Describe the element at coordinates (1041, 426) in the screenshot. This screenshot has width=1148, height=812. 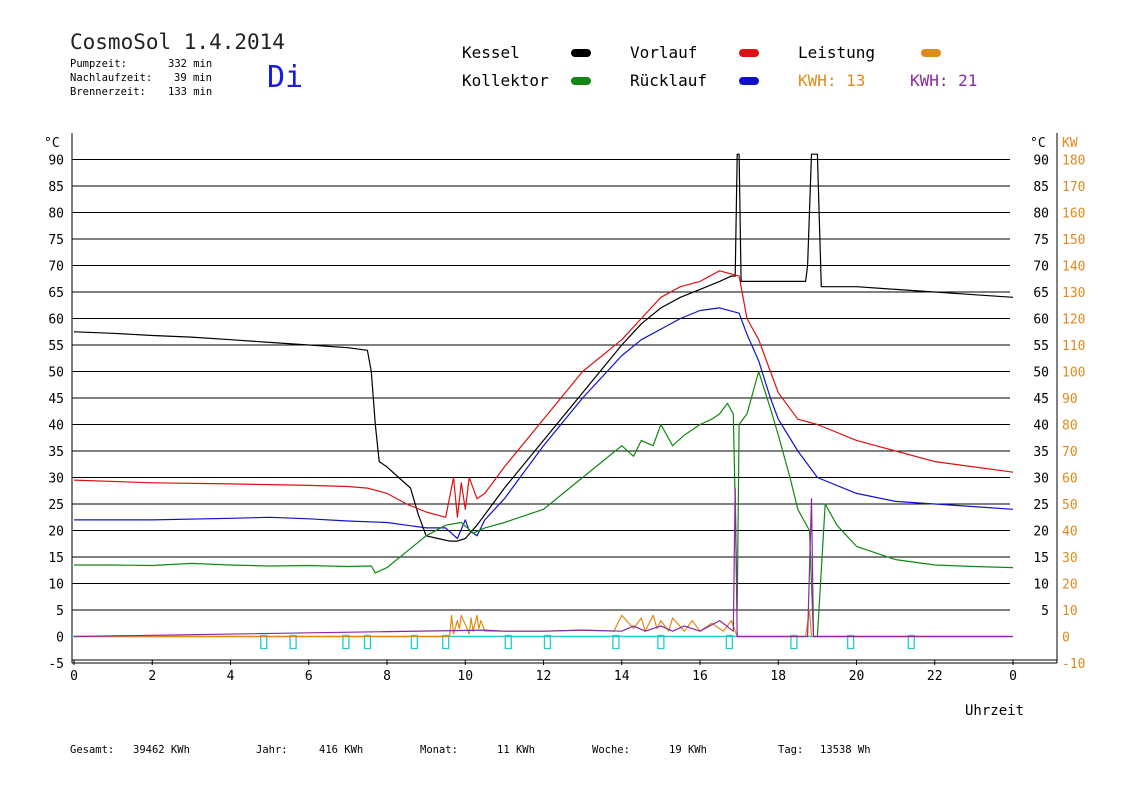
I see `y-right-tick-label: 40` at that location.